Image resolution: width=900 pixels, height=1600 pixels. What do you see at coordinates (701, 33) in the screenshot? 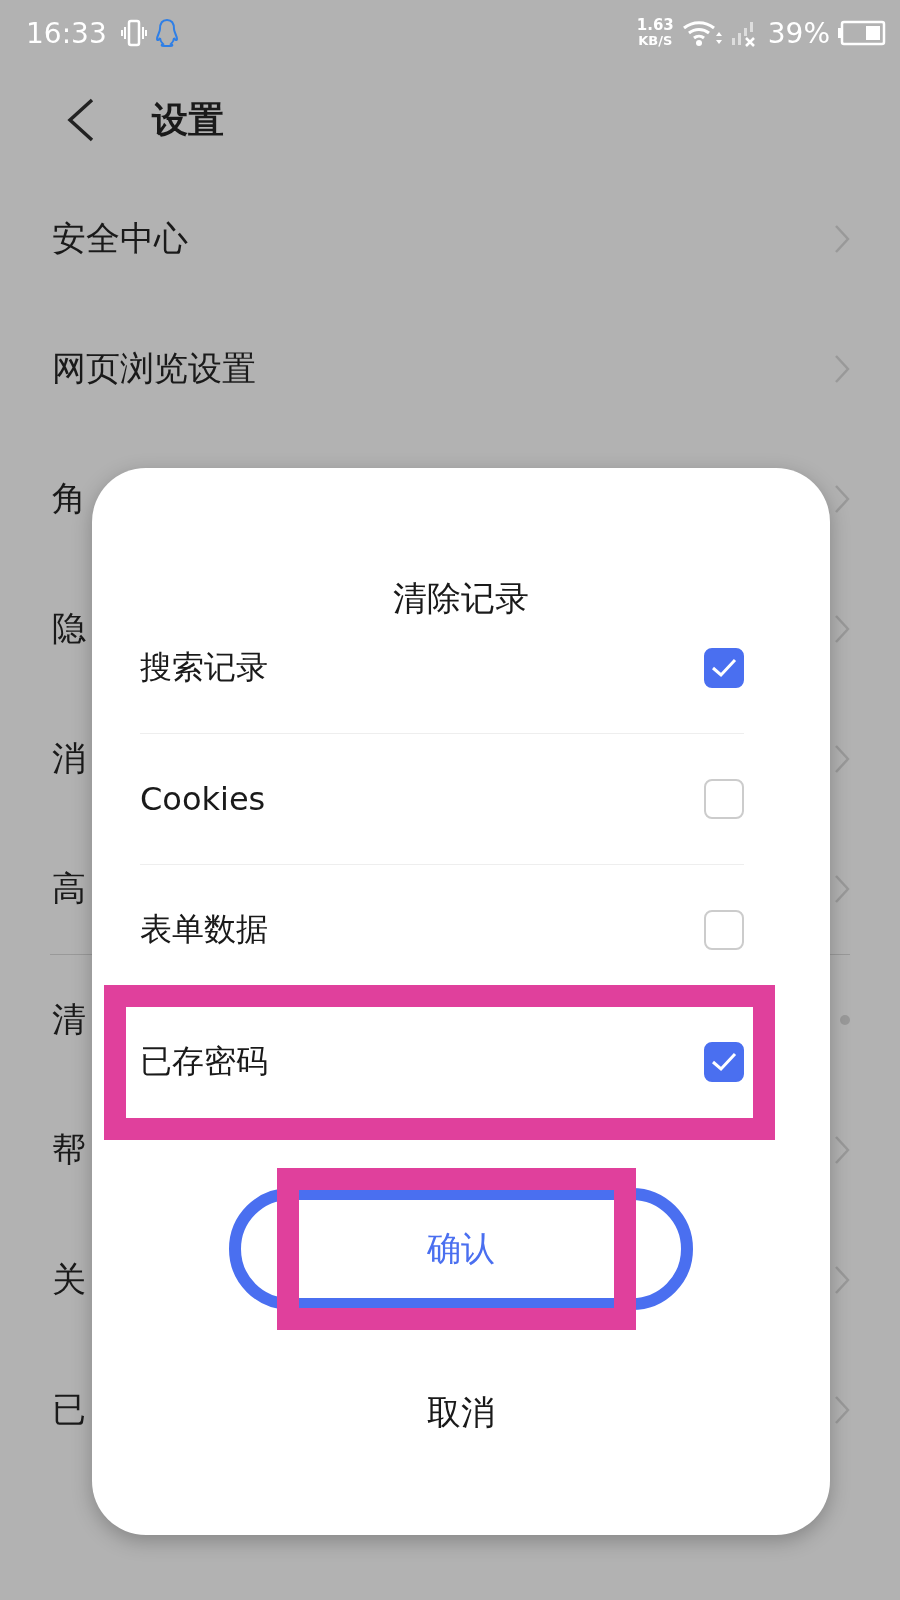
I see `wifi-icon` at bounding box center [701, 33].